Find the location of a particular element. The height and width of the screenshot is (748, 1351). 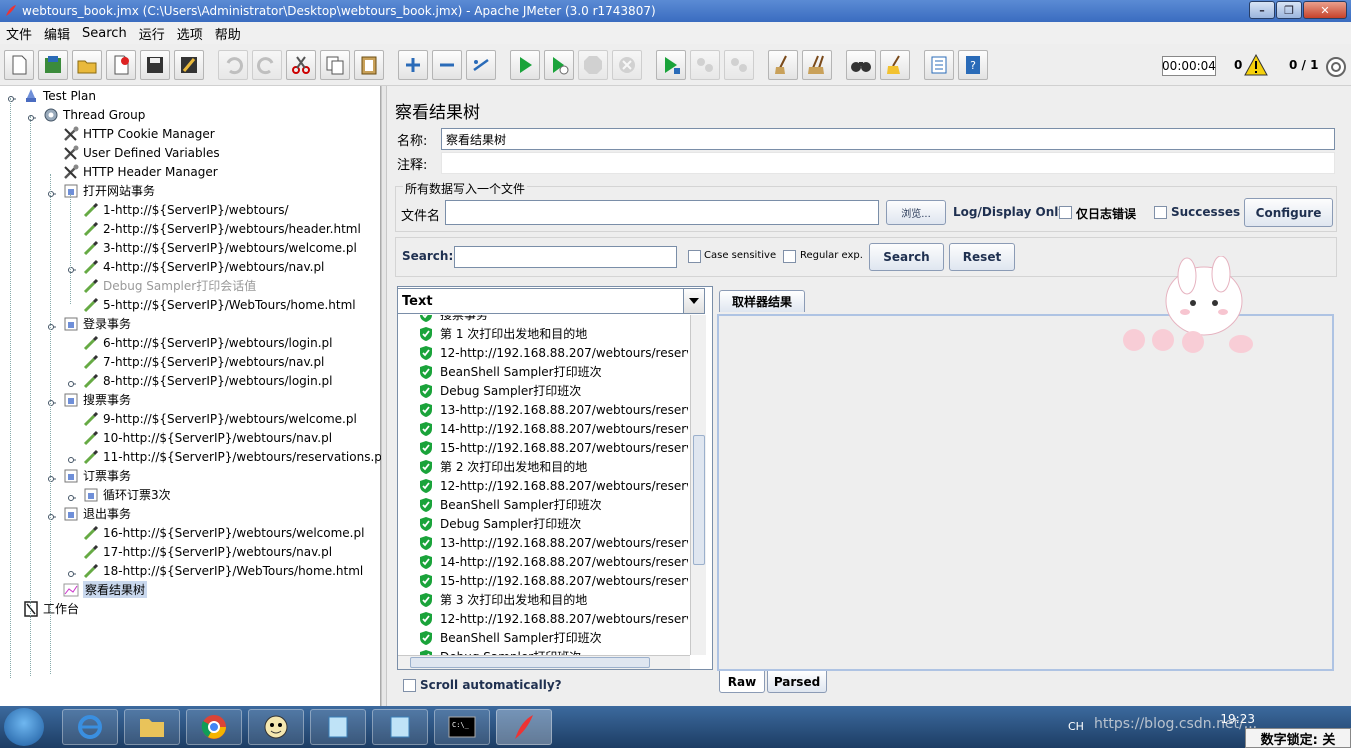

tree-node: 5-http://${ServerIP}/WebTours/home.html is located at coordinates (219, 304).